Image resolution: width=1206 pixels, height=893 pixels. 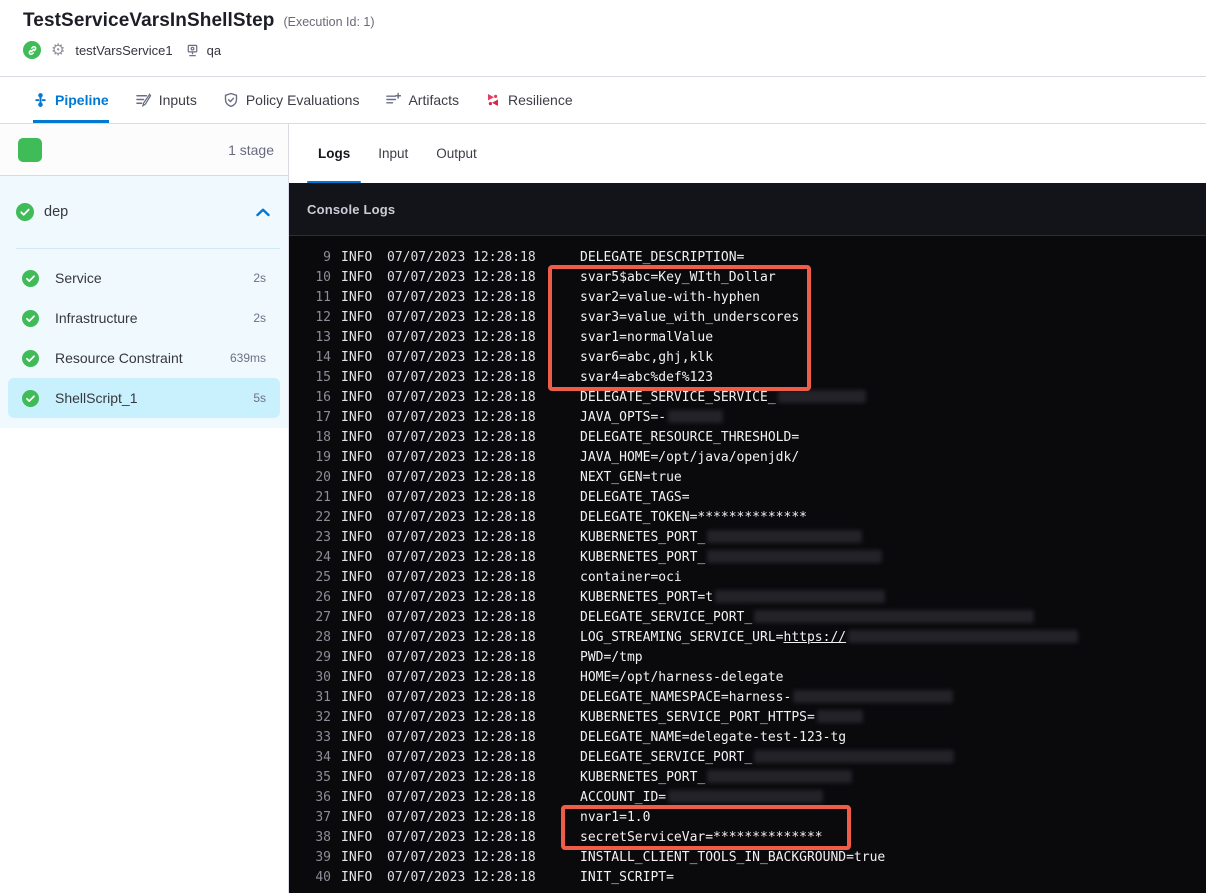 What do you see at coordinates (58, 49) in the screenshot?
I see `gear-icon: ⚙` at bounding box center [58, 49].